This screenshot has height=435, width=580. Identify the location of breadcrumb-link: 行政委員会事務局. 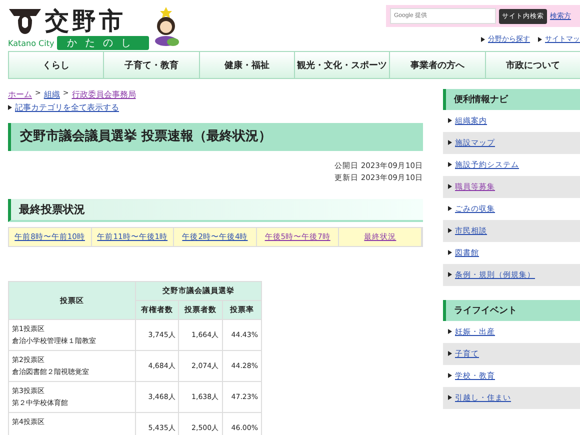
(104, 94).